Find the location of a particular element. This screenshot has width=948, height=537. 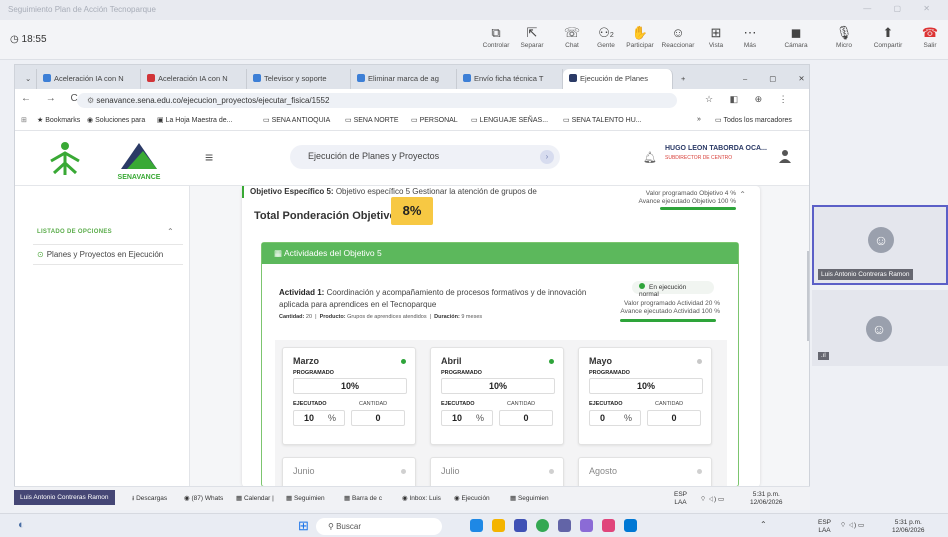

separate-button: ⇱ Separar is located at coordinates (532, 36).